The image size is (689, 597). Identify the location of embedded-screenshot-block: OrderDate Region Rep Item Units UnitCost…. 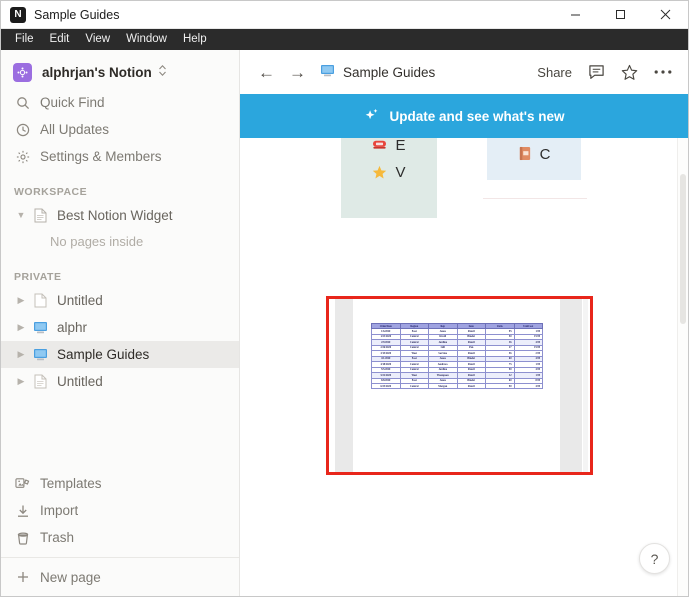
(459, 385).